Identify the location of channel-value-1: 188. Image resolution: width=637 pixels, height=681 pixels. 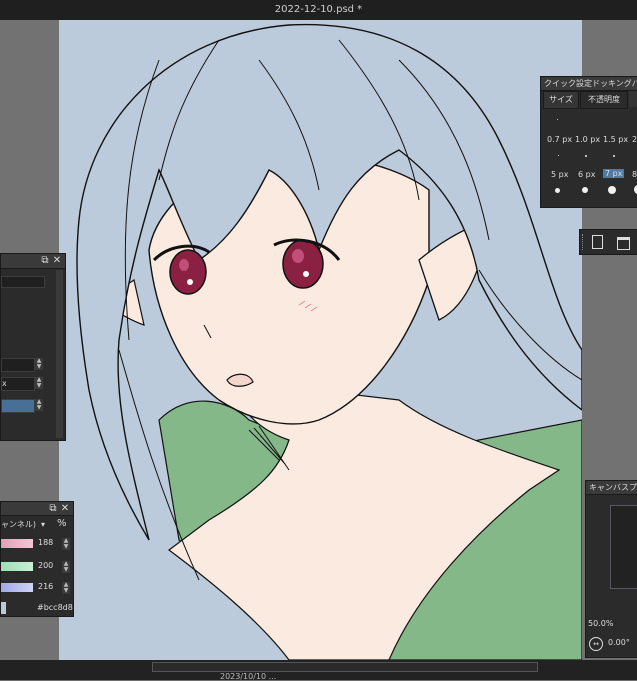
(45, 542).